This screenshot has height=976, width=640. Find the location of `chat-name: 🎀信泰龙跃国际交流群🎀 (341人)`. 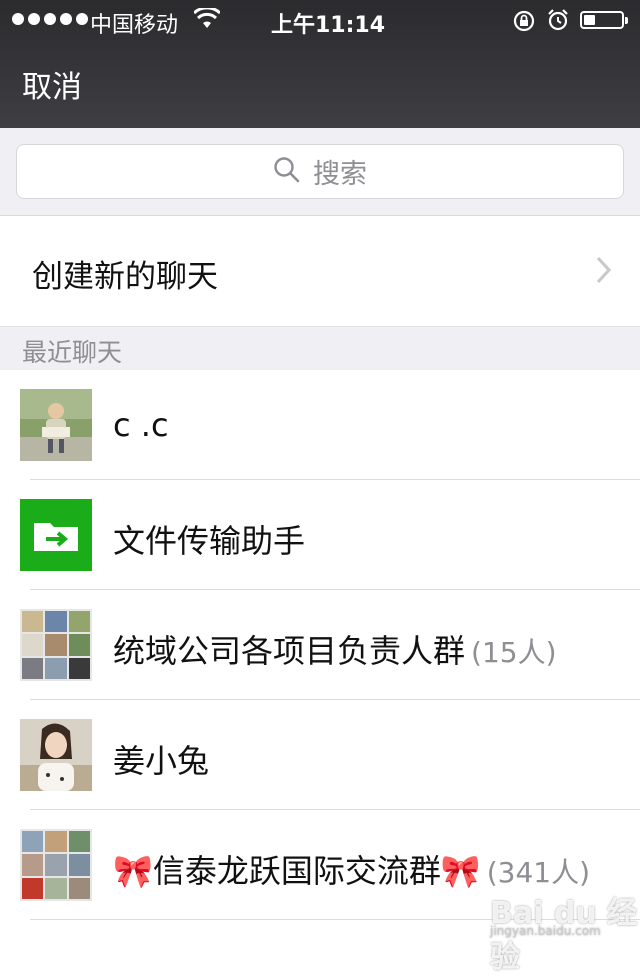

chat-name: 🎀信泰龙跃国际交流群🎀 (341人) is located at coordinates (351, 869).